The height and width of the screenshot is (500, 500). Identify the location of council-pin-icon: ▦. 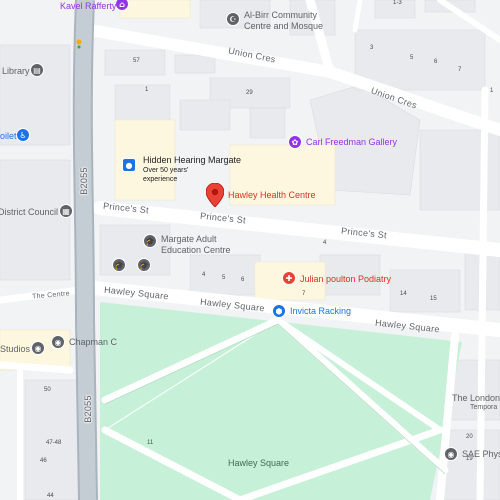
(66, 211).